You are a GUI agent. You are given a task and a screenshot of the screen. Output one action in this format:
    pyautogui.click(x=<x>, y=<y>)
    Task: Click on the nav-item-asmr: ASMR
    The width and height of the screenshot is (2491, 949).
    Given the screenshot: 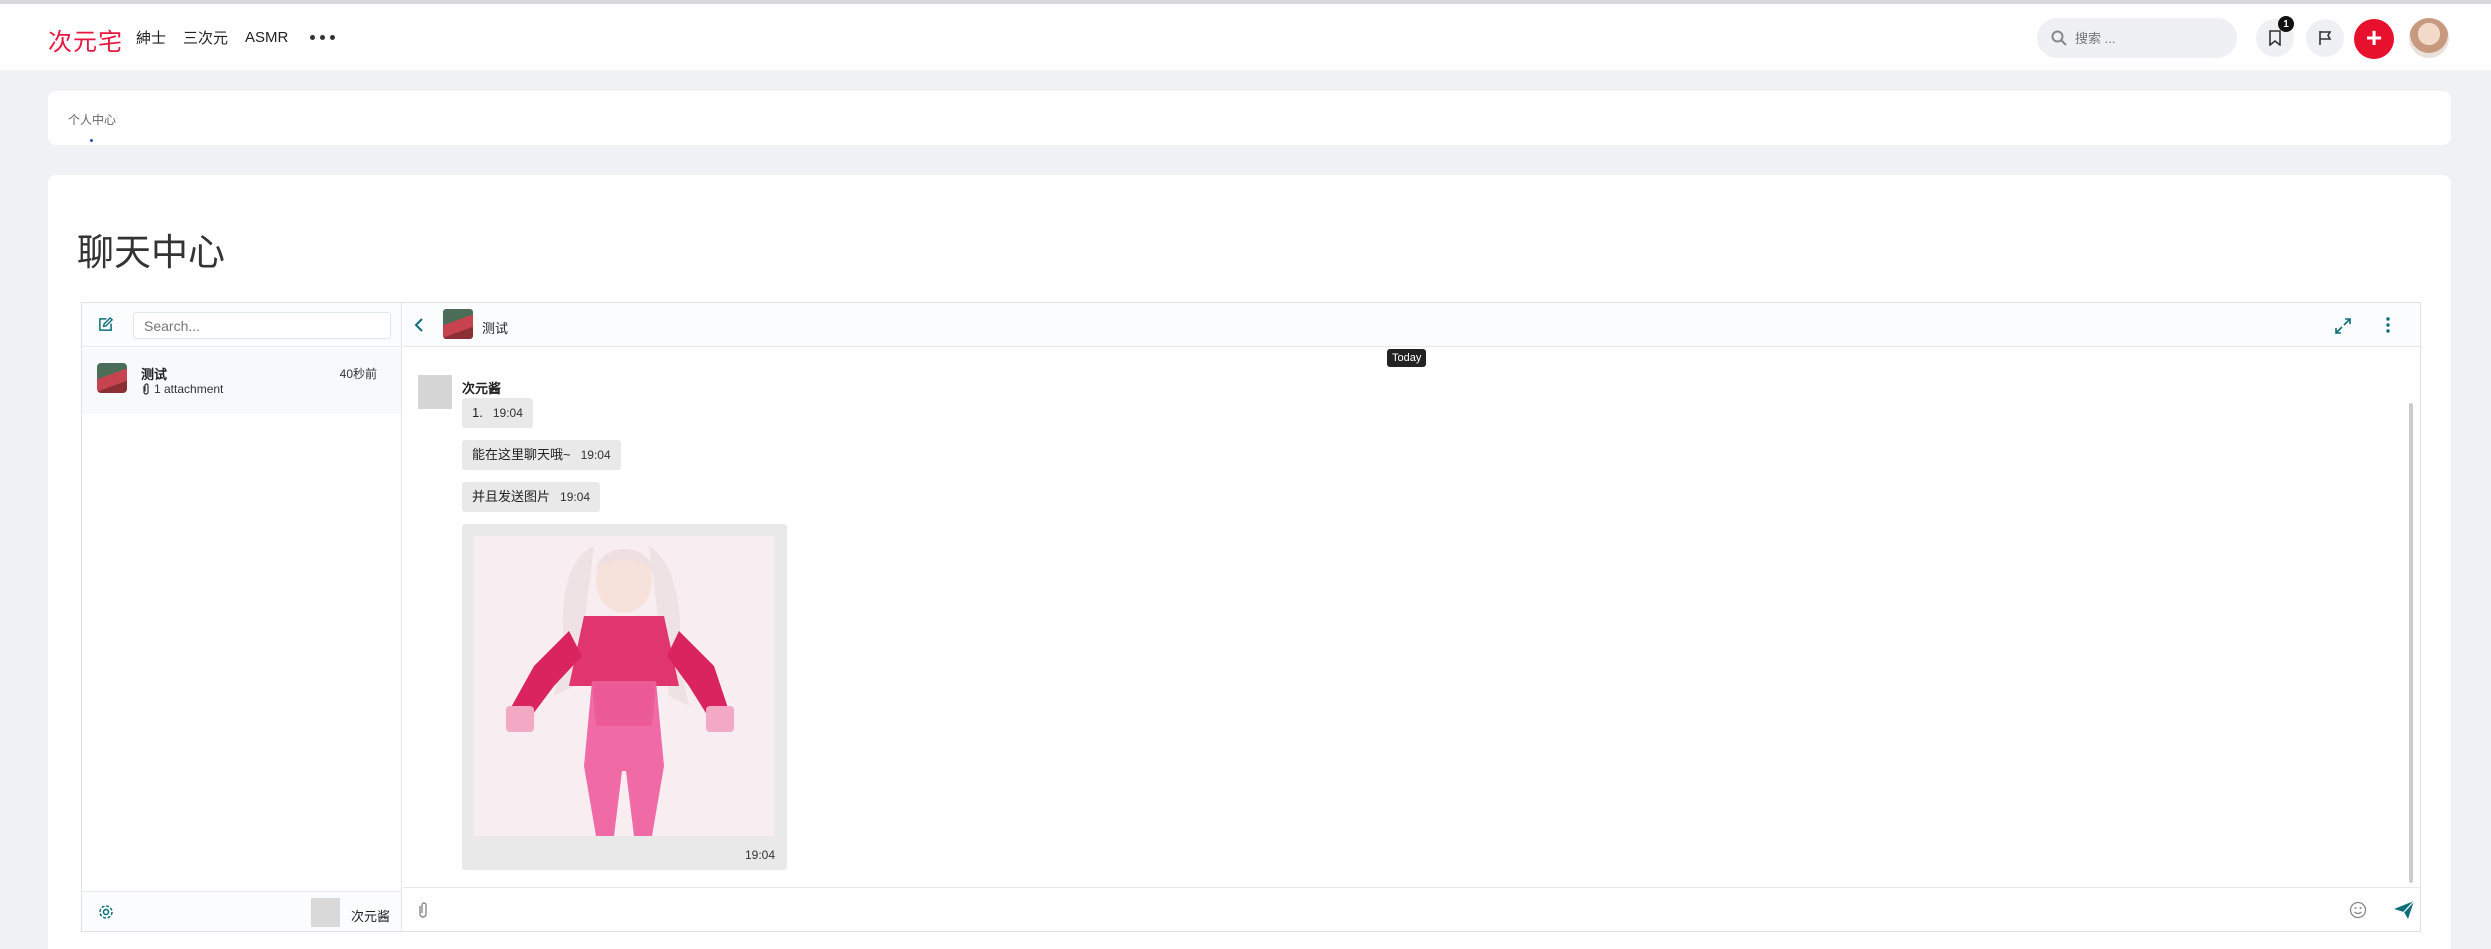 What is the action you would take?
    pyautogui.click(x=266, y=37)
    